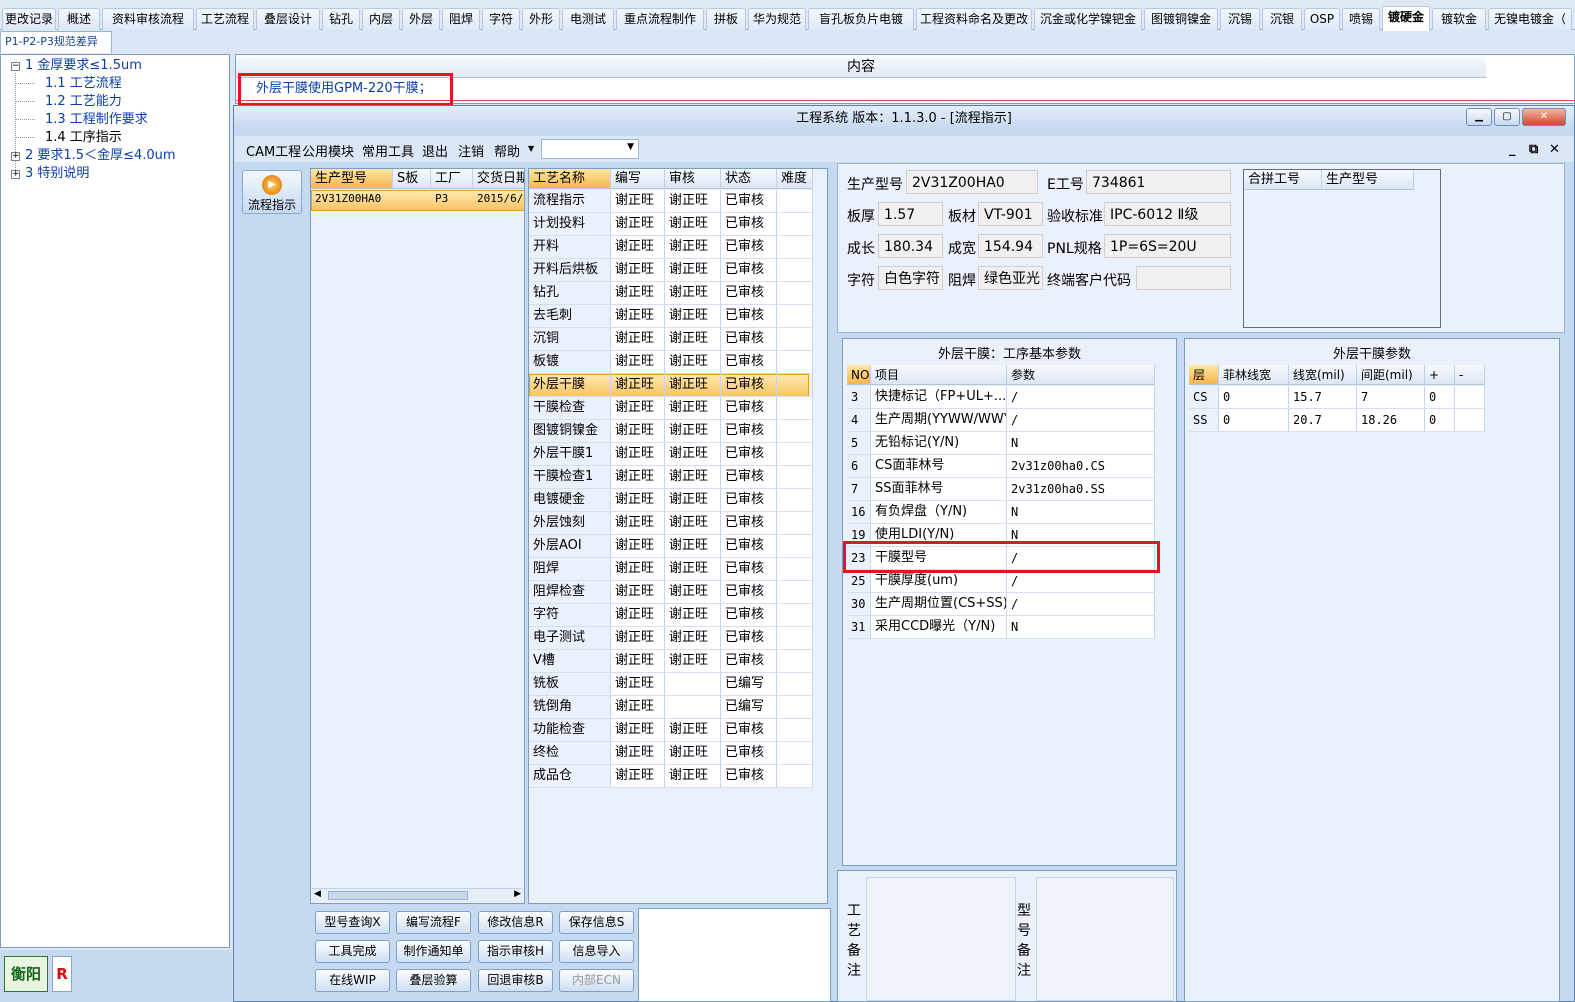  I want to click on eno-field: 734861, so click(1158, 182).